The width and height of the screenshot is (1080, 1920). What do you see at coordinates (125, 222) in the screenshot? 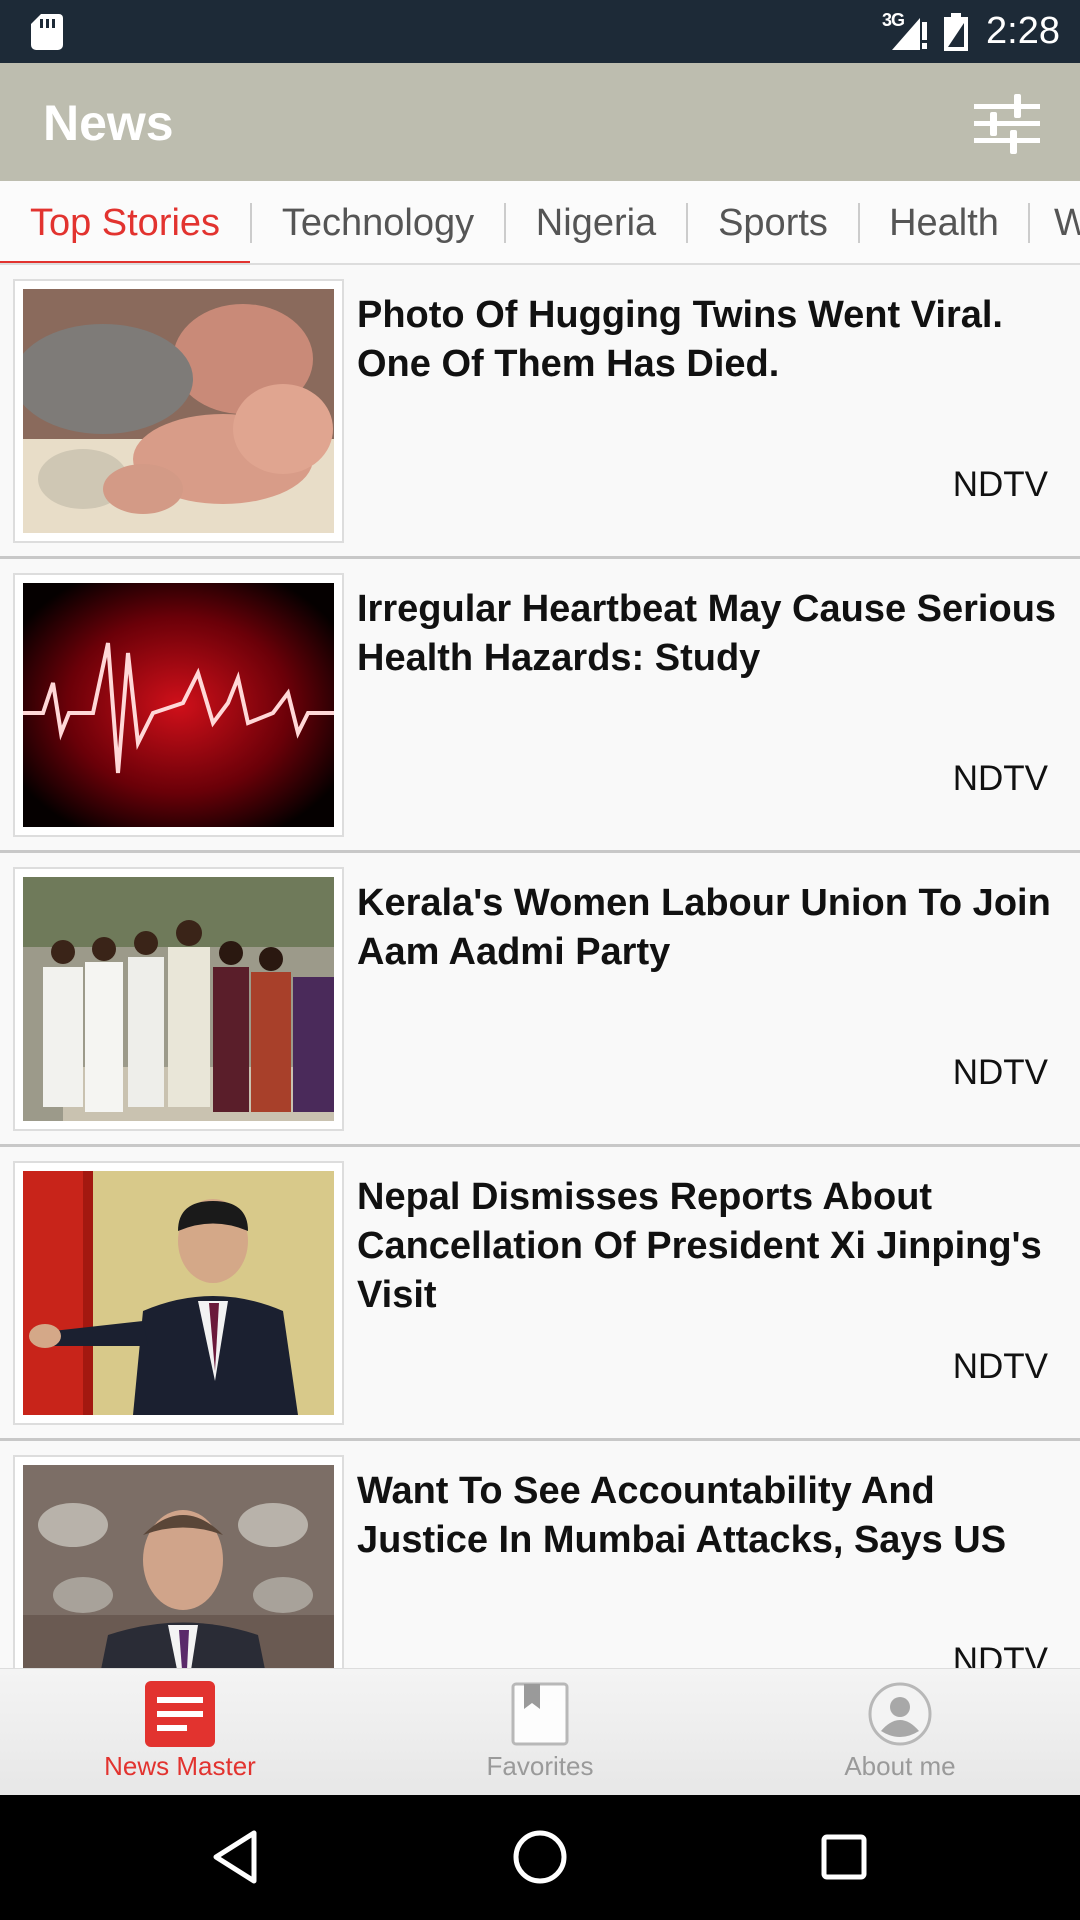
I see `tab-top-stories: Top Stories` at bounding box center [125, 222].